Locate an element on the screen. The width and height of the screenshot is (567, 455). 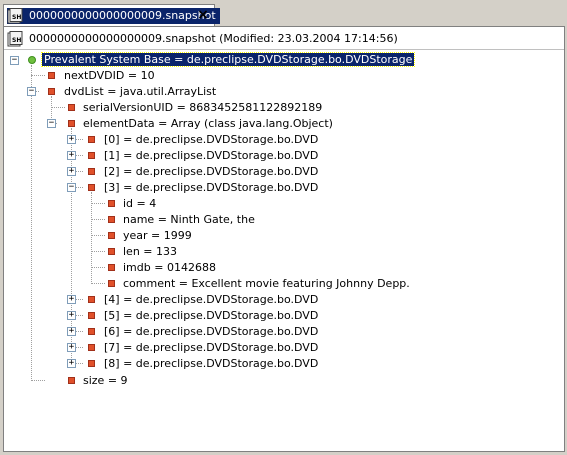
svg-text: SH is located at coordinates (16, 17).